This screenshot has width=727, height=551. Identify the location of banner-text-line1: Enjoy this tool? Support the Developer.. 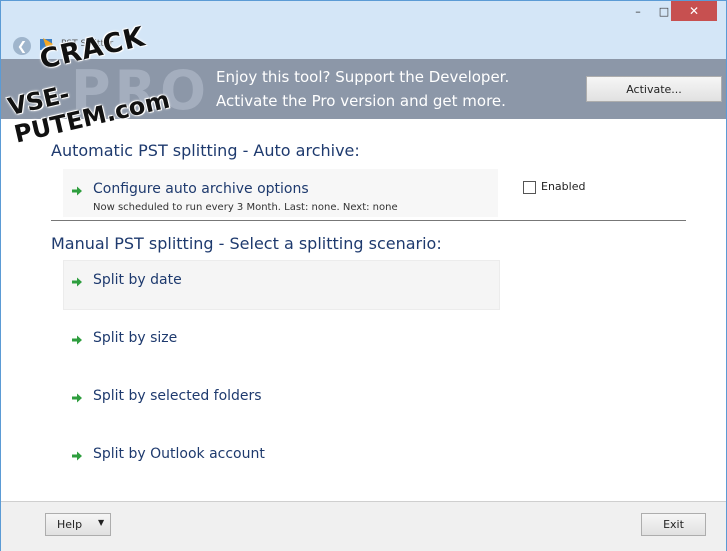
(363, 77).